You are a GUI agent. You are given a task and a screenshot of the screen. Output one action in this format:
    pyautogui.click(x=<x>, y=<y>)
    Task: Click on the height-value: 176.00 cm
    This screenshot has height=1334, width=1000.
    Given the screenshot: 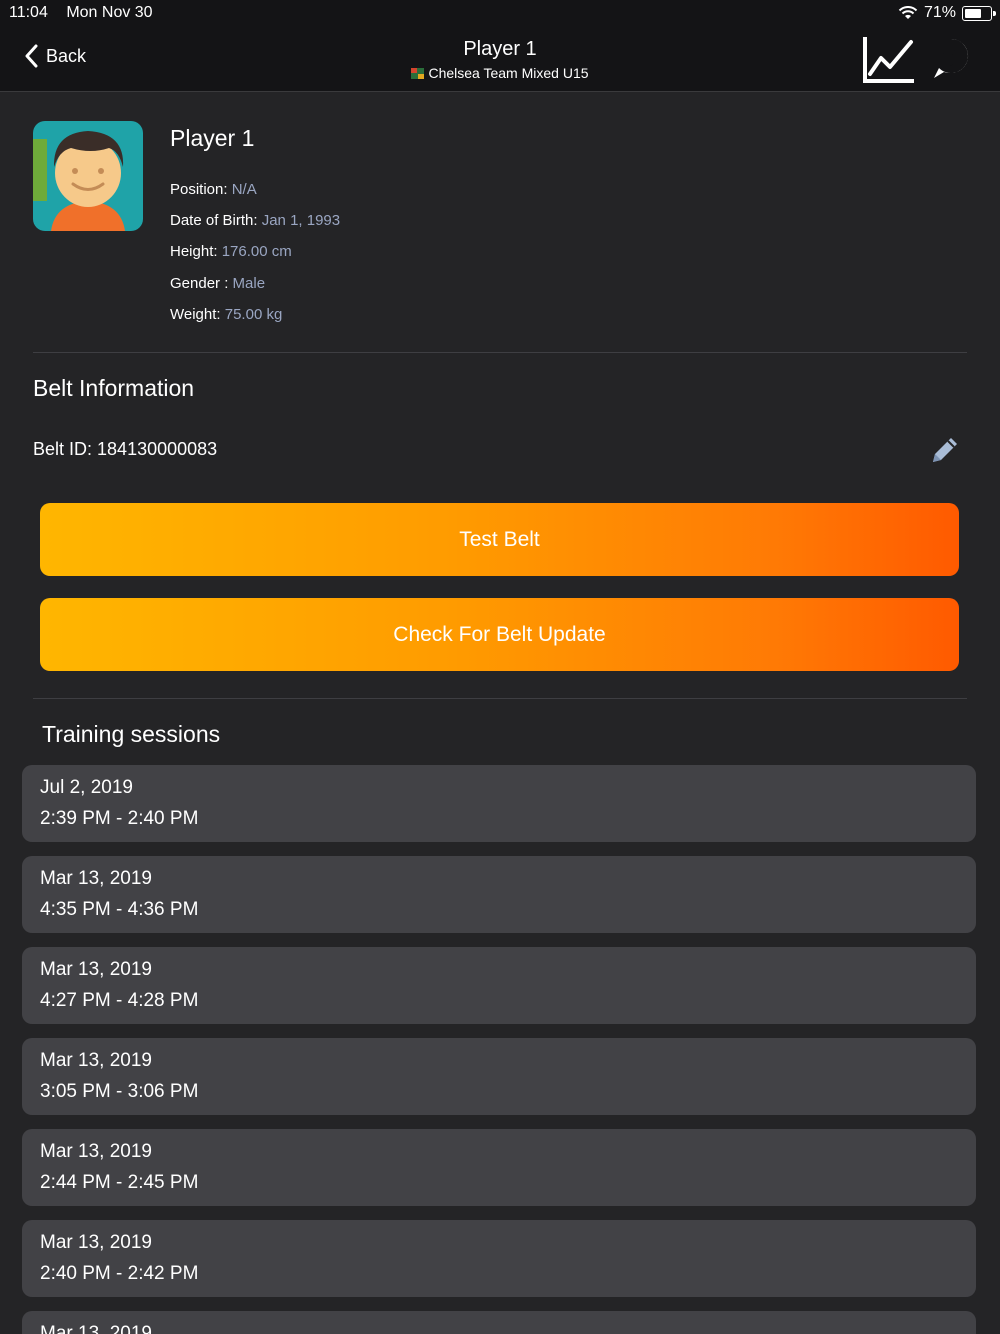 What is the action you would take?
    pyautogui.click(x=256, y=251)
    